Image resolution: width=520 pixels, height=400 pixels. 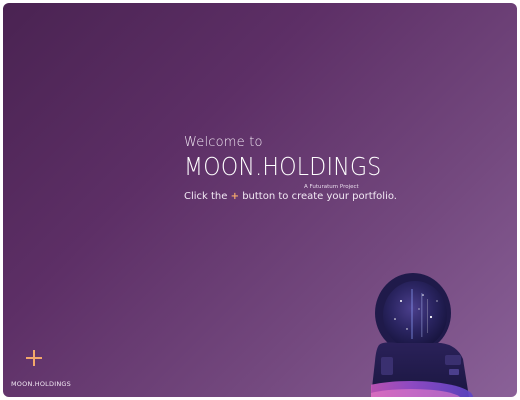 What do you see at coordinates (319, 196) in the screenshot?
I see `cta-text-after: button to create your portfolio.` at bounding box center [319, 196].